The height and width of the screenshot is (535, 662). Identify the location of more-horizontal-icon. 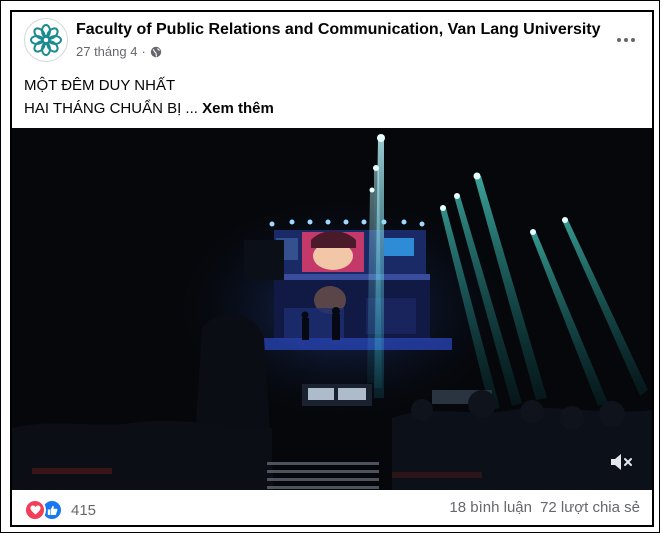
(626, 40).